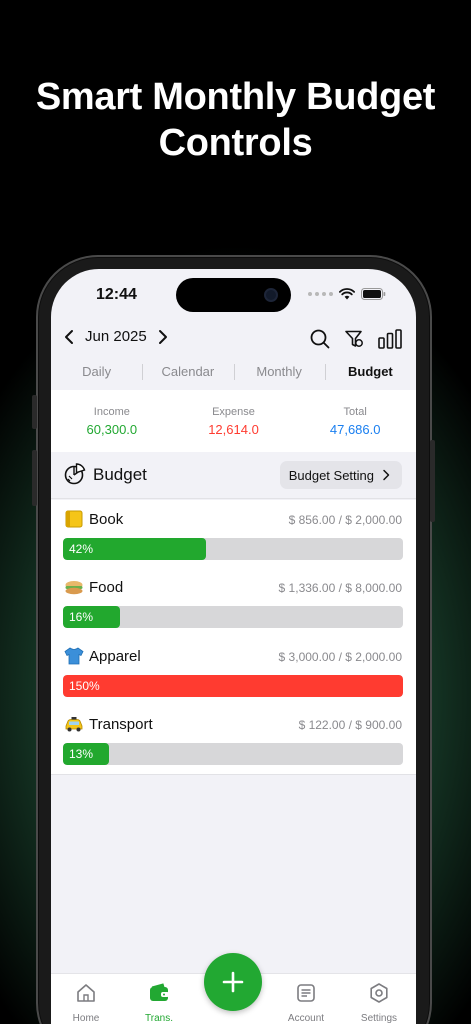 The image size is (471, 1024). I want to click on budget-item-book: Book $ 856.00 / $ 2,000.00 42%, so click(233, 534).